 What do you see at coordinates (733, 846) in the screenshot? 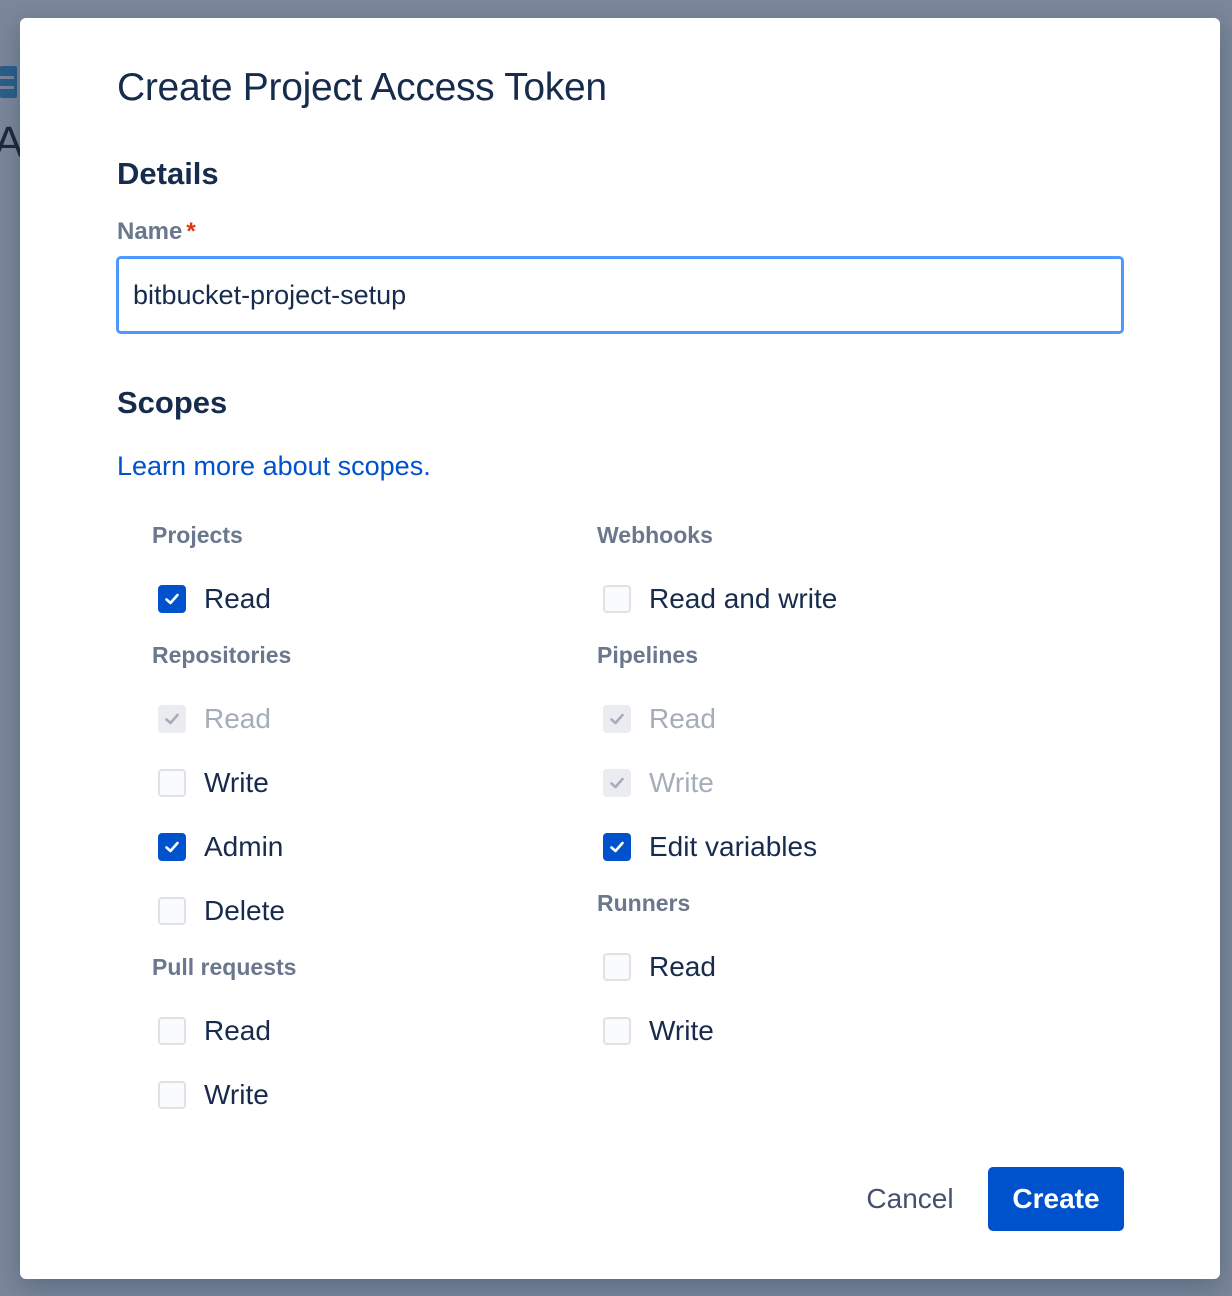
I see `option-label: Edit variables` at bounding box center [733, 846].